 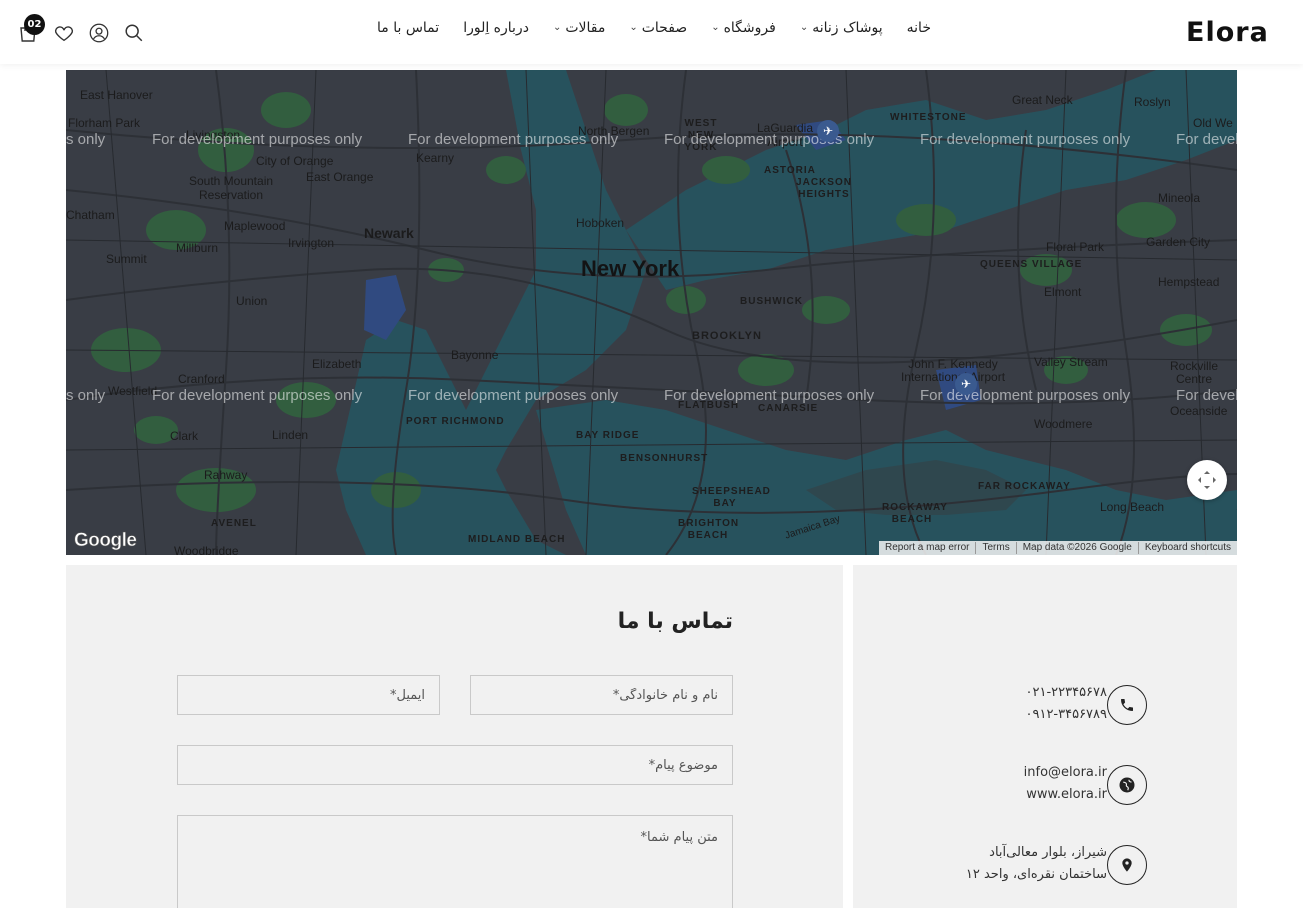 I want to click on subject-input, so click(x=455, y=765).